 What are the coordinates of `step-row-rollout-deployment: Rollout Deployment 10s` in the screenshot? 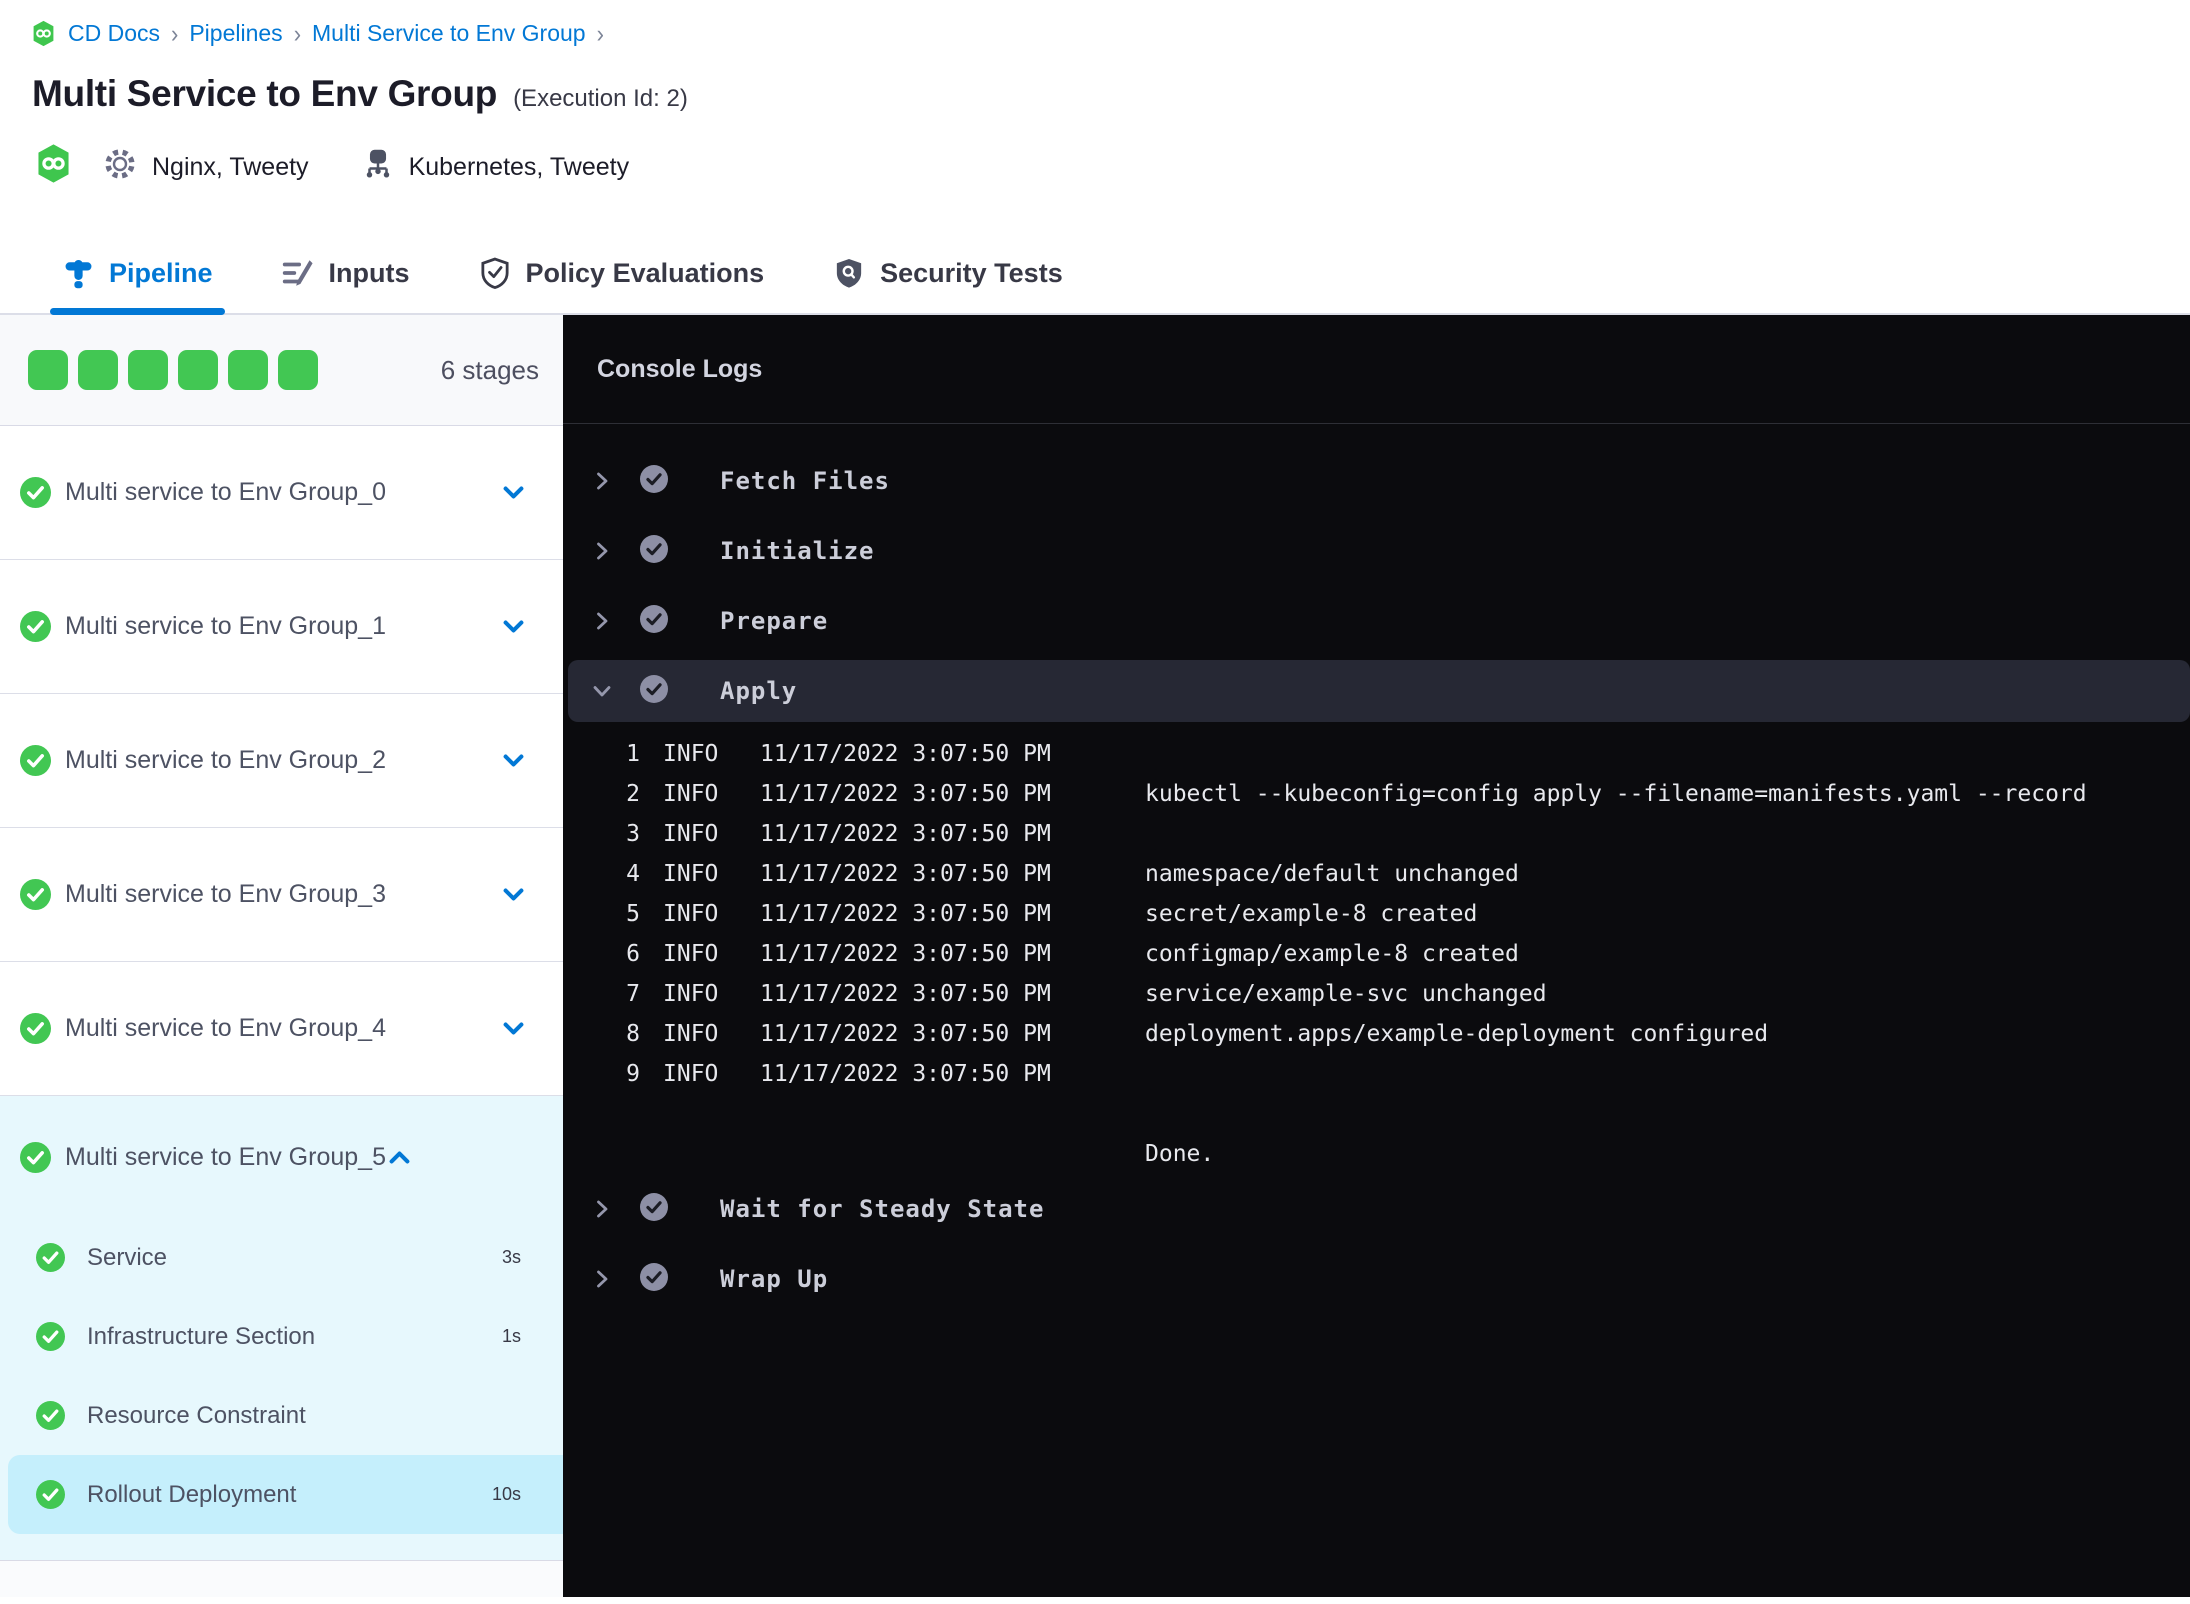 It's located at (285, 1494).